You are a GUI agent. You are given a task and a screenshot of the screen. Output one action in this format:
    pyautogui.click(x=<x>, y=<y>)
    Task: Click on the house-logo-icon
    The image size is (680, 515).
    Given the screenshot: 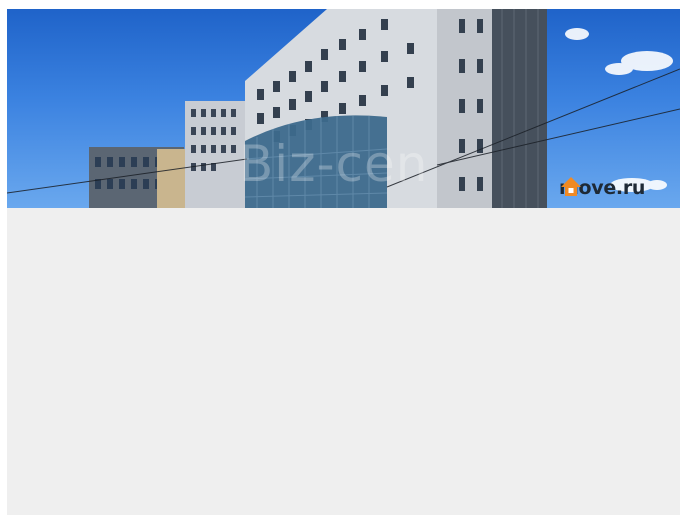 What is the action you would take?
    pyautogui.click(x=571, y=186)
    